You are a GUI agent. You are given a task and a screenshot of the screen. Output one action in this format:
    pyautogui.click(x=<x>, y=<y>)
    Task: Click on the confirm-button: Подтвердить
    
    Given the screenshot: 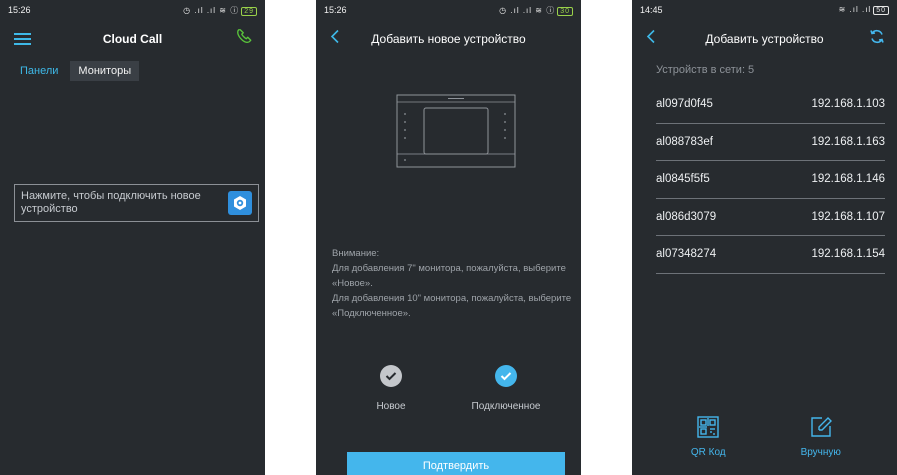 What is the action you would take?
    pyautogui.click(x=456, y=463)
    